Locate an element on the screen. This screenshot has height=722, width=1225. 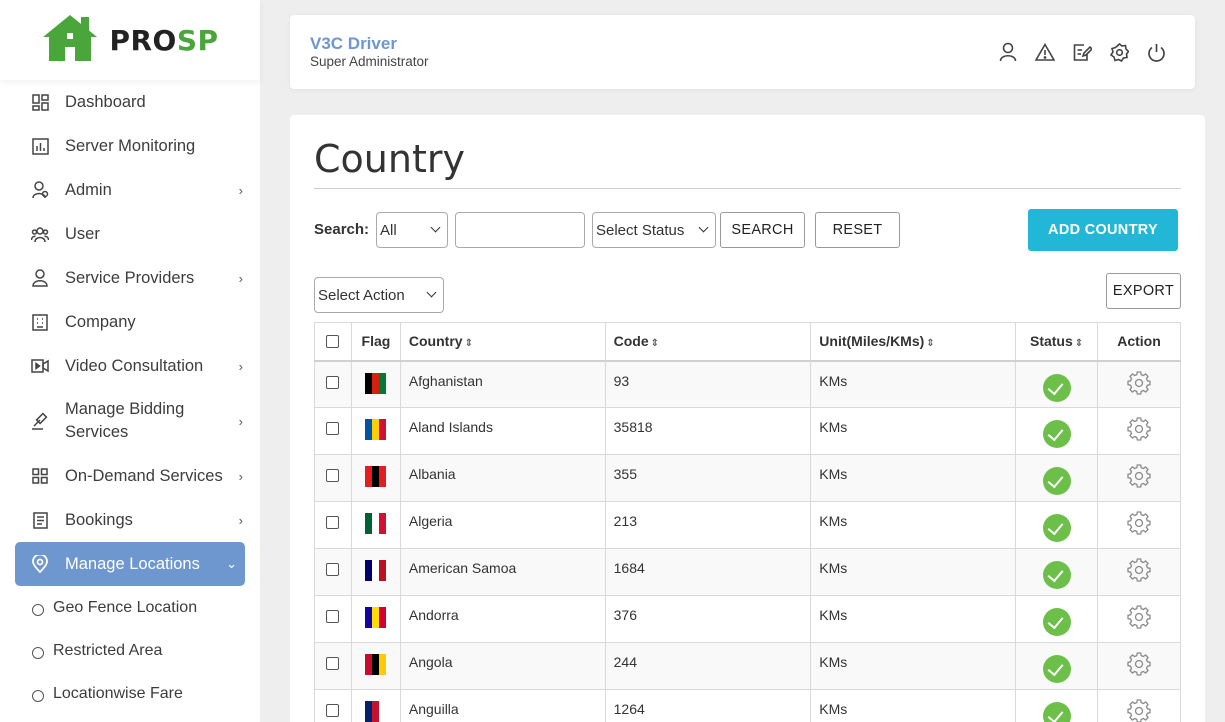
sidebar-item-server-monitoring: Server Monitoring is located at coordinates (130, 146).